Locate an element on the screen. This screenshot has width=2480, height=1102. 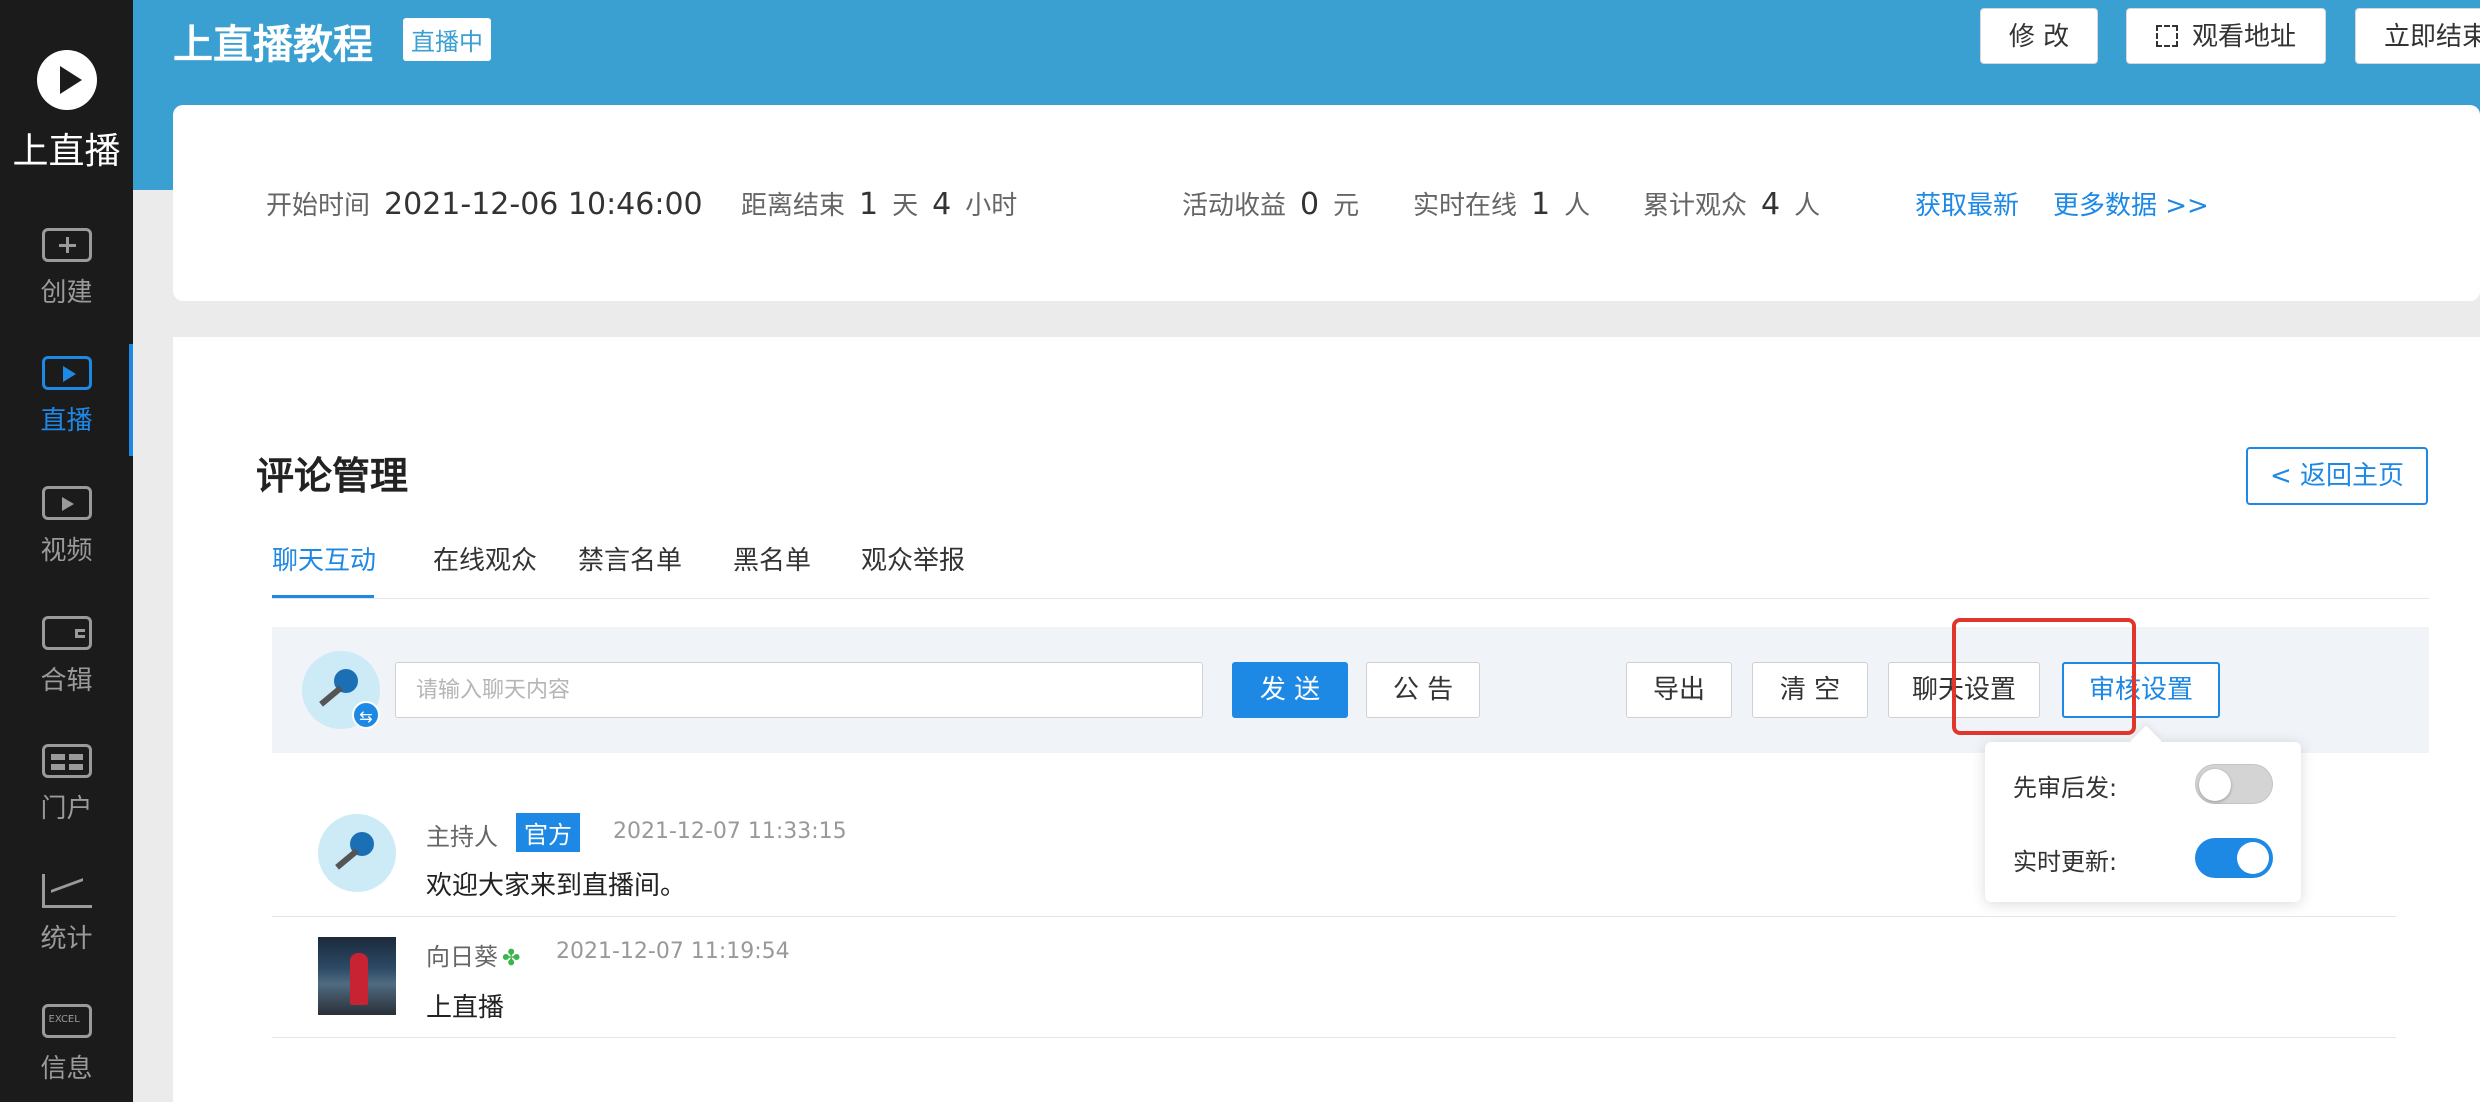
countdown-hours: 4 is located at coordinates (942, 204).